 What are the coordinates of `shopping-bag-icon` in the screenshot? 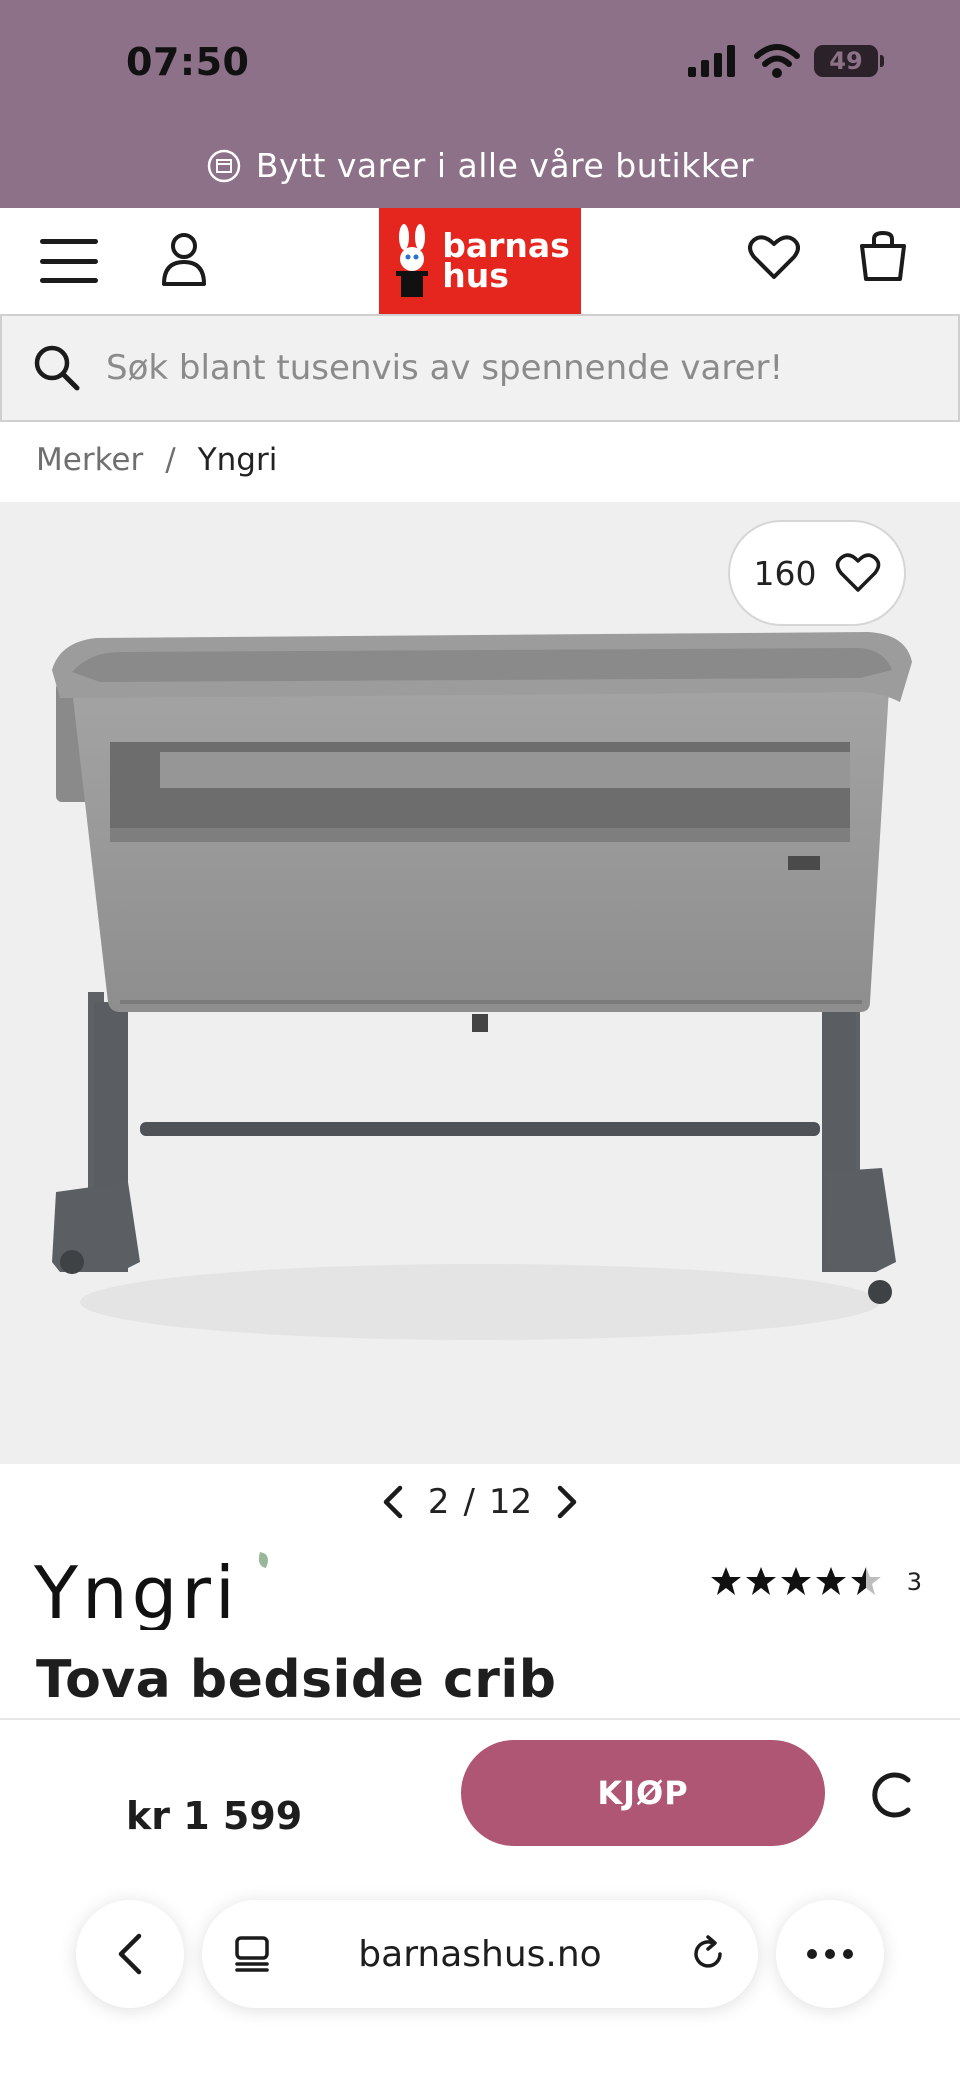 It's located at (883, 256).